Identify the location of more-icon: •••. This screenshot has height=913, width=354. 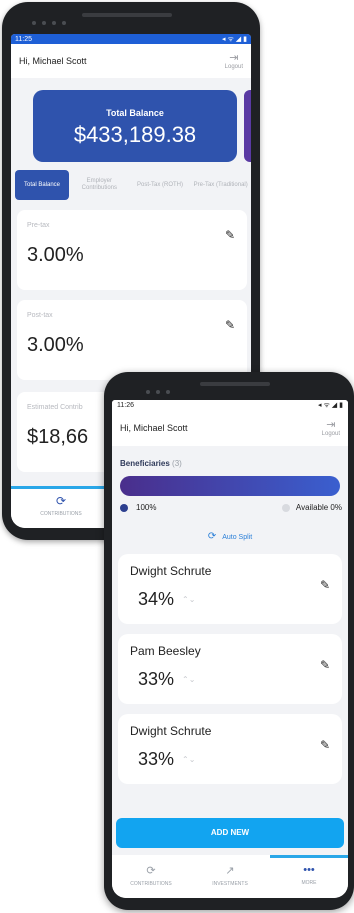
(309, 870).